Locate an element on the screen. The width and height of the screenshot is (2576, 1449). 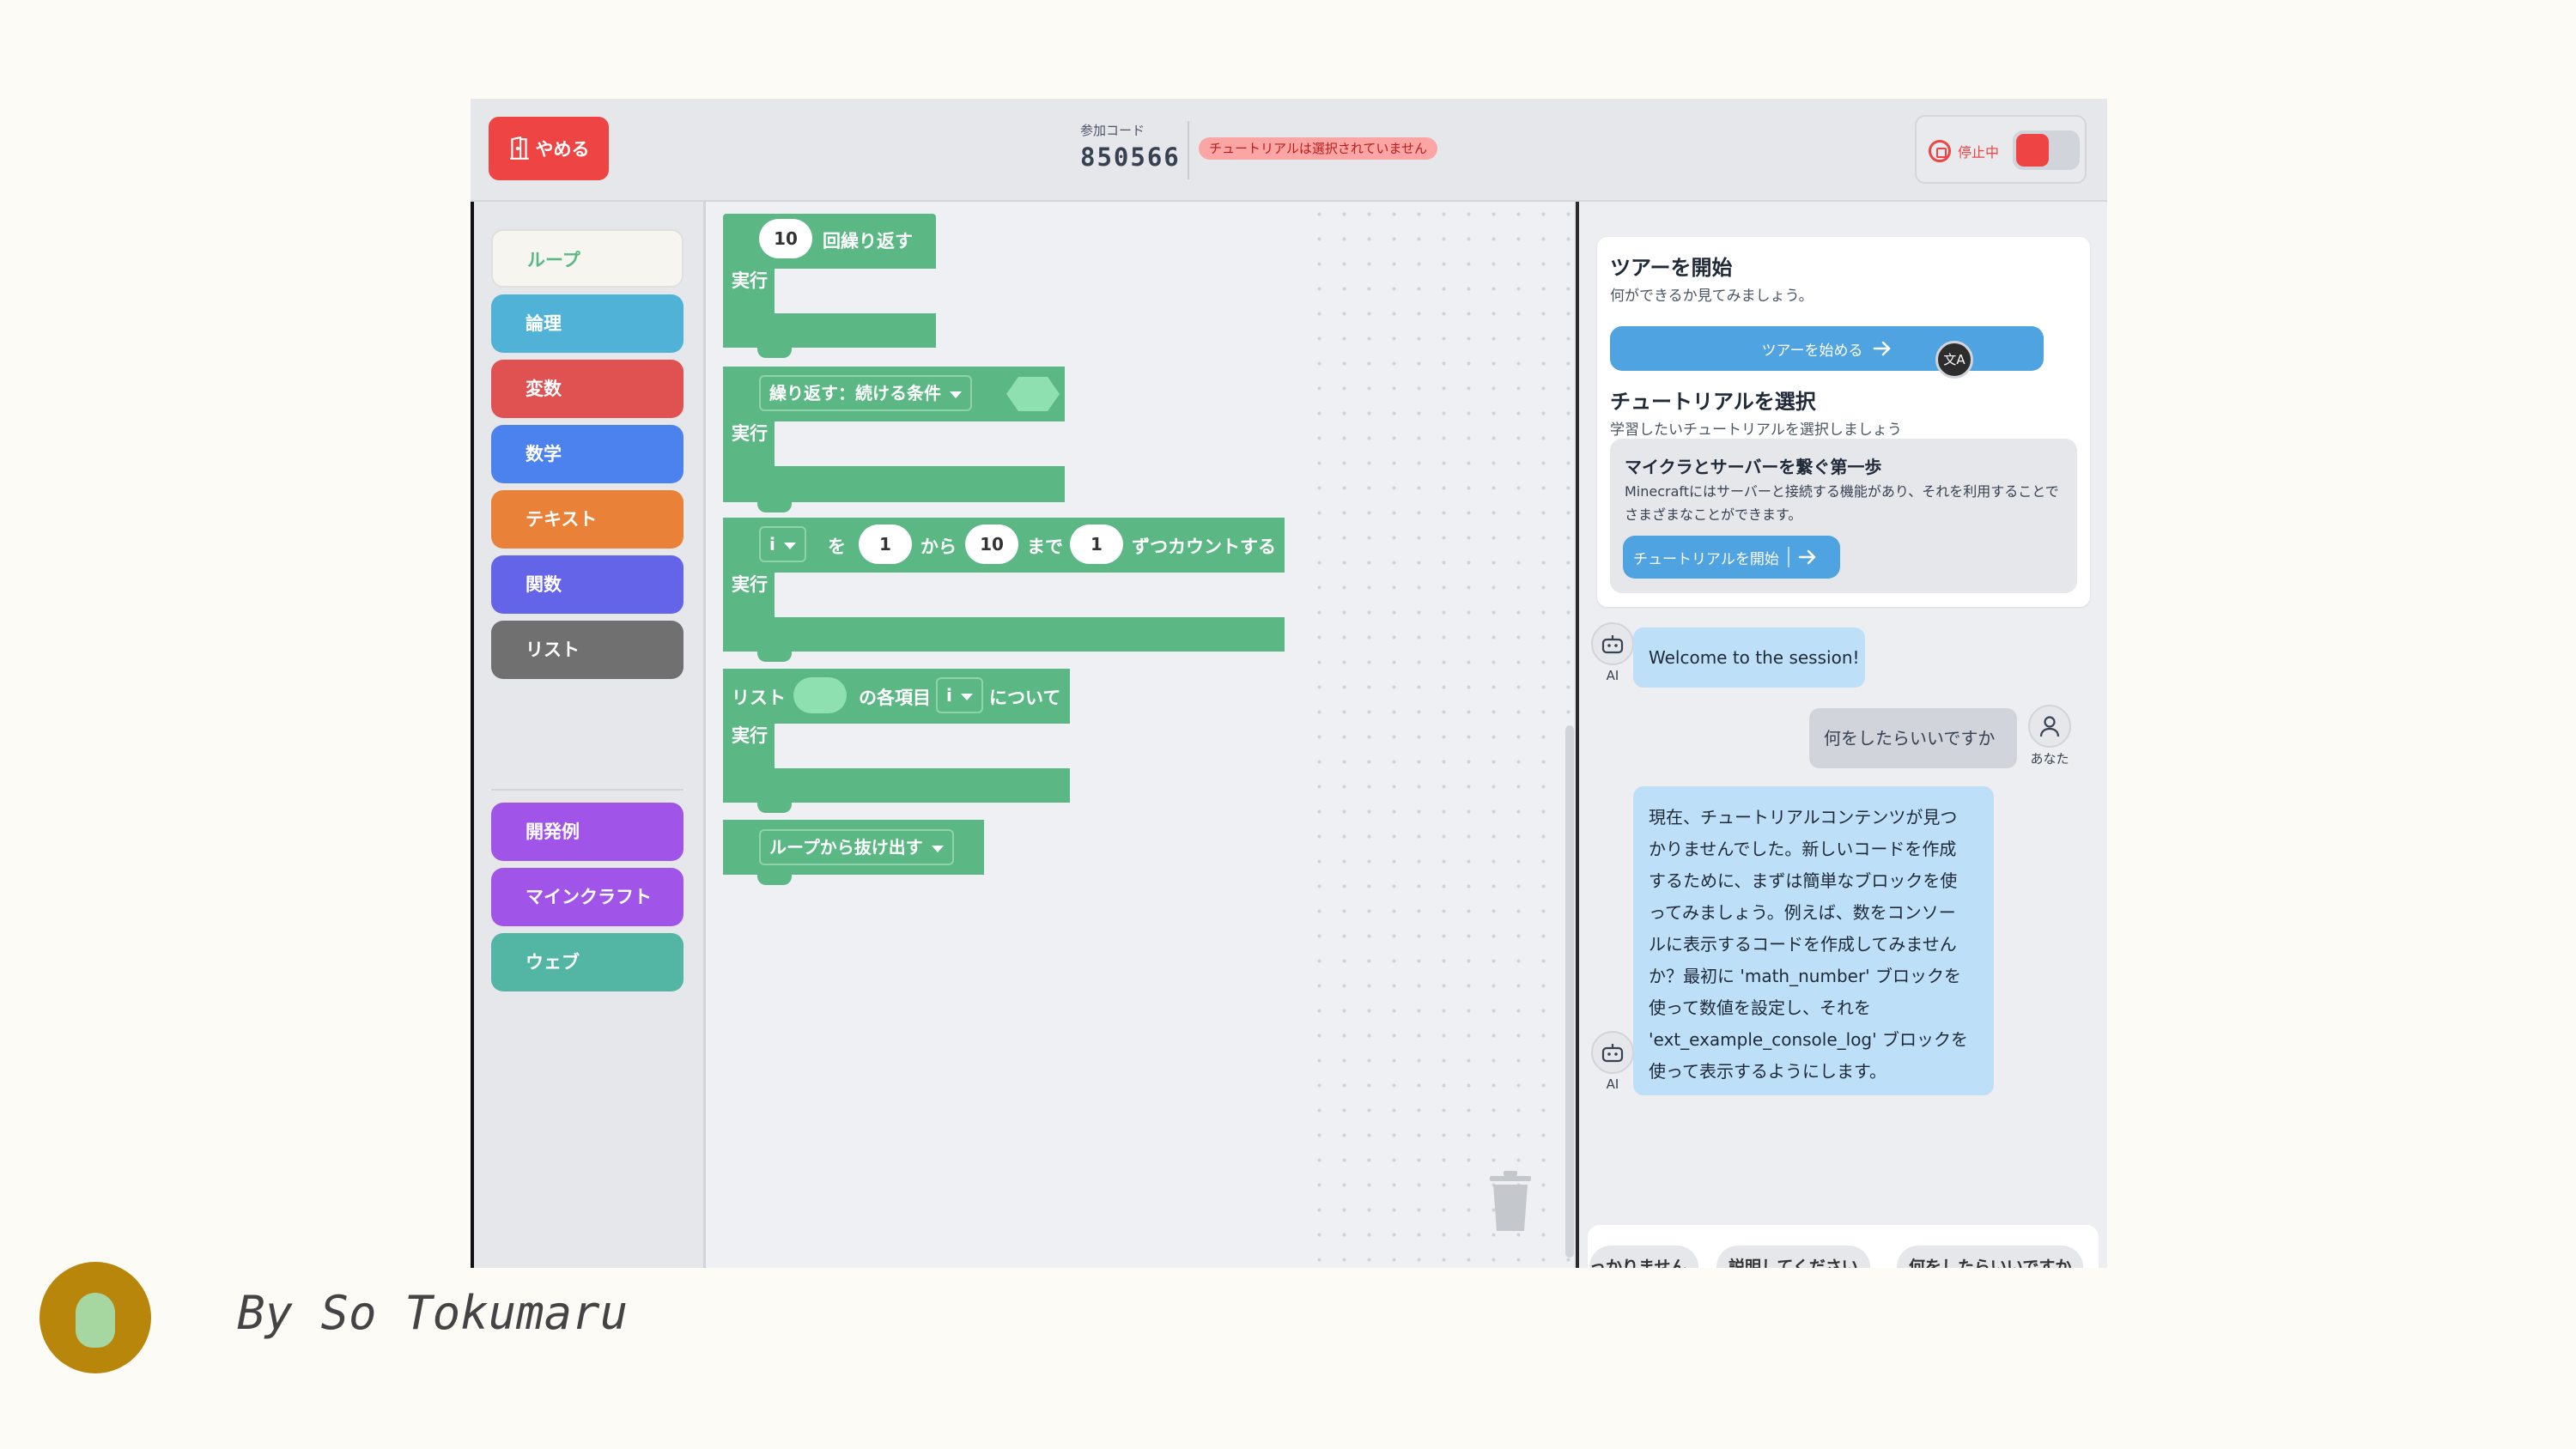
condition-slot is located at coordinates (1033, 394).